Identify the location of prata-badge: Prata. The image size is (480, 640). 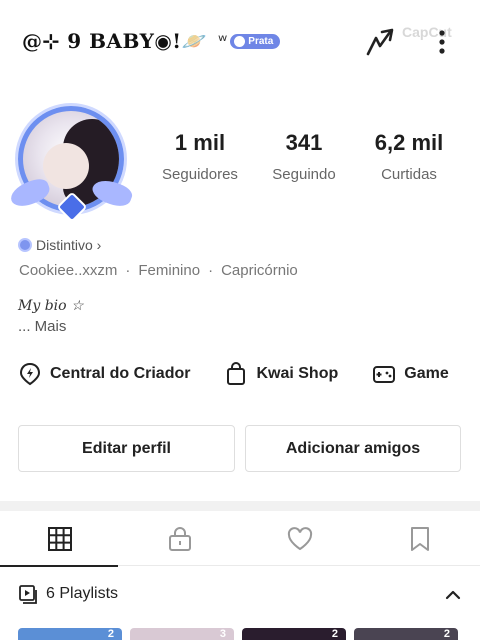
(255, 41).